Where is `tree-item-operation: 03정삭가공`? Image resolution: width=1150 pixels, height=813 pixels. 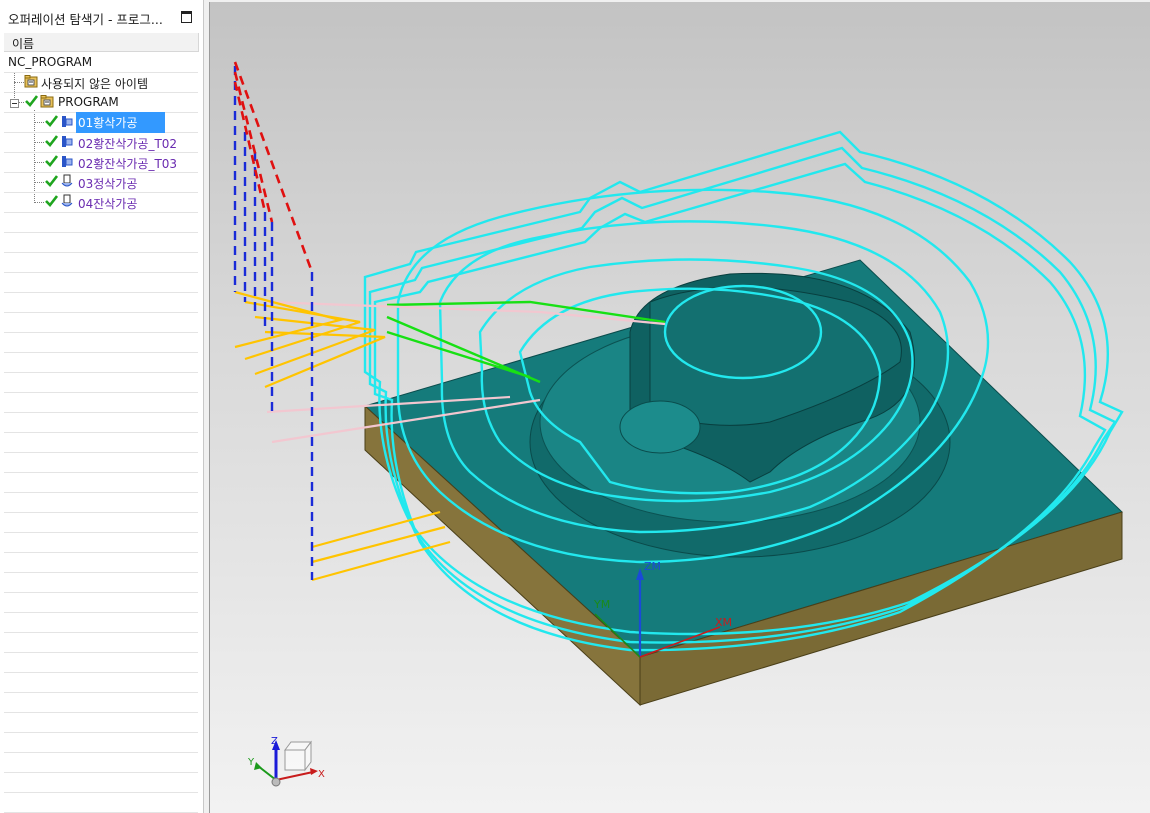 tree-item-operation: 03정삭가공 is located at coordinates (101, 182).